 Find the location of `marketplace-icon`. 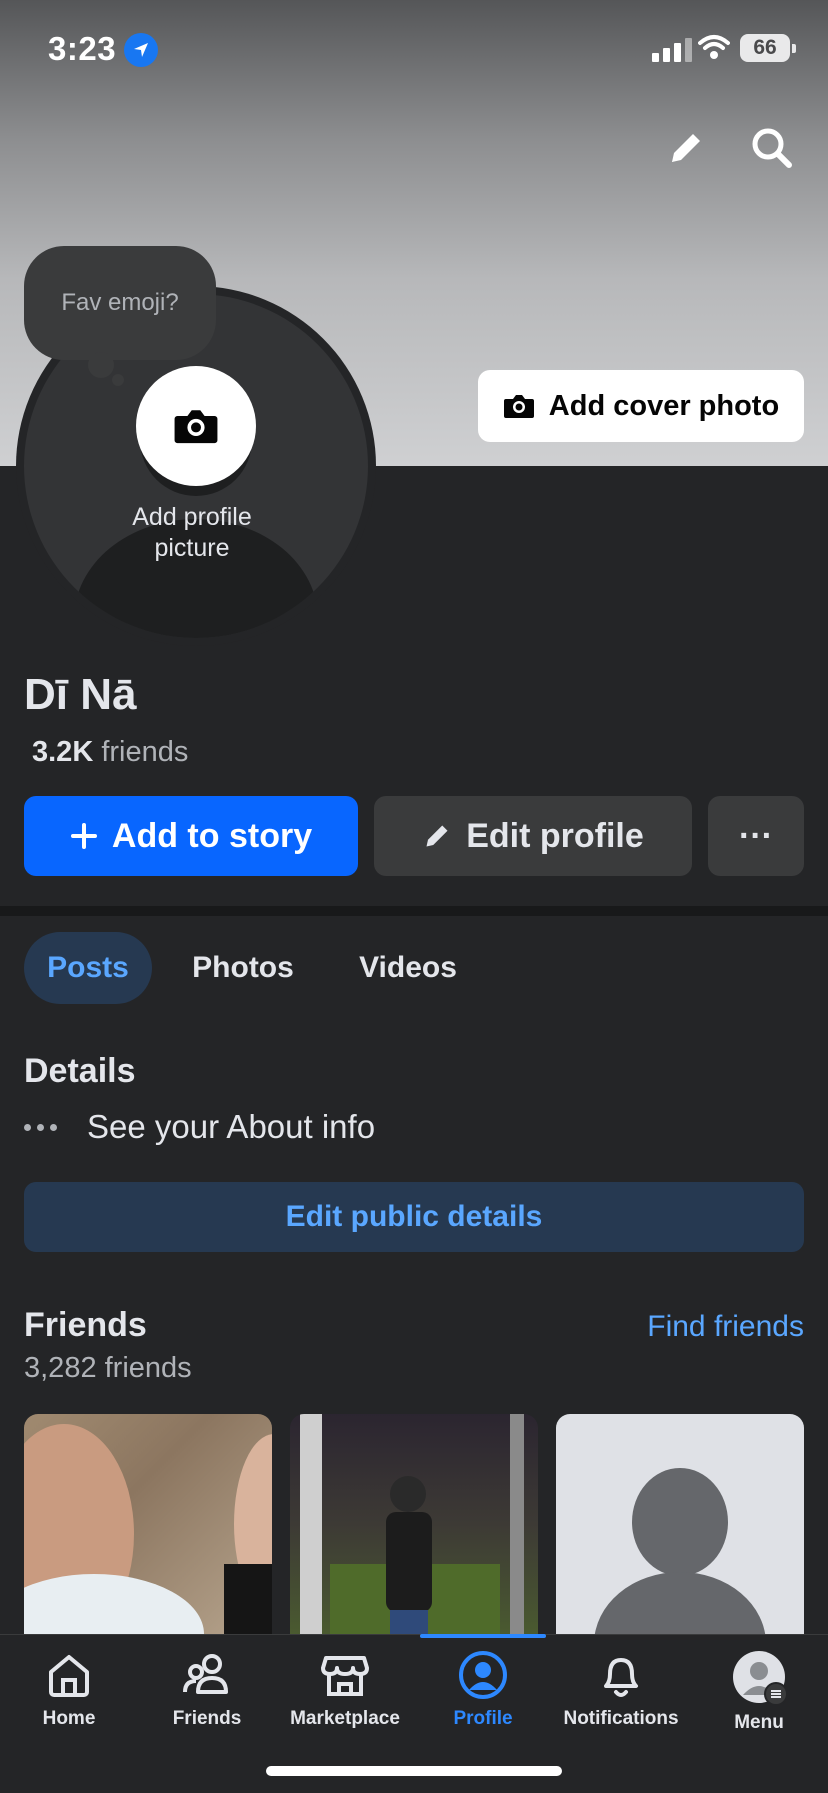

marketplace-icon is located at coordinates (345, 1676).